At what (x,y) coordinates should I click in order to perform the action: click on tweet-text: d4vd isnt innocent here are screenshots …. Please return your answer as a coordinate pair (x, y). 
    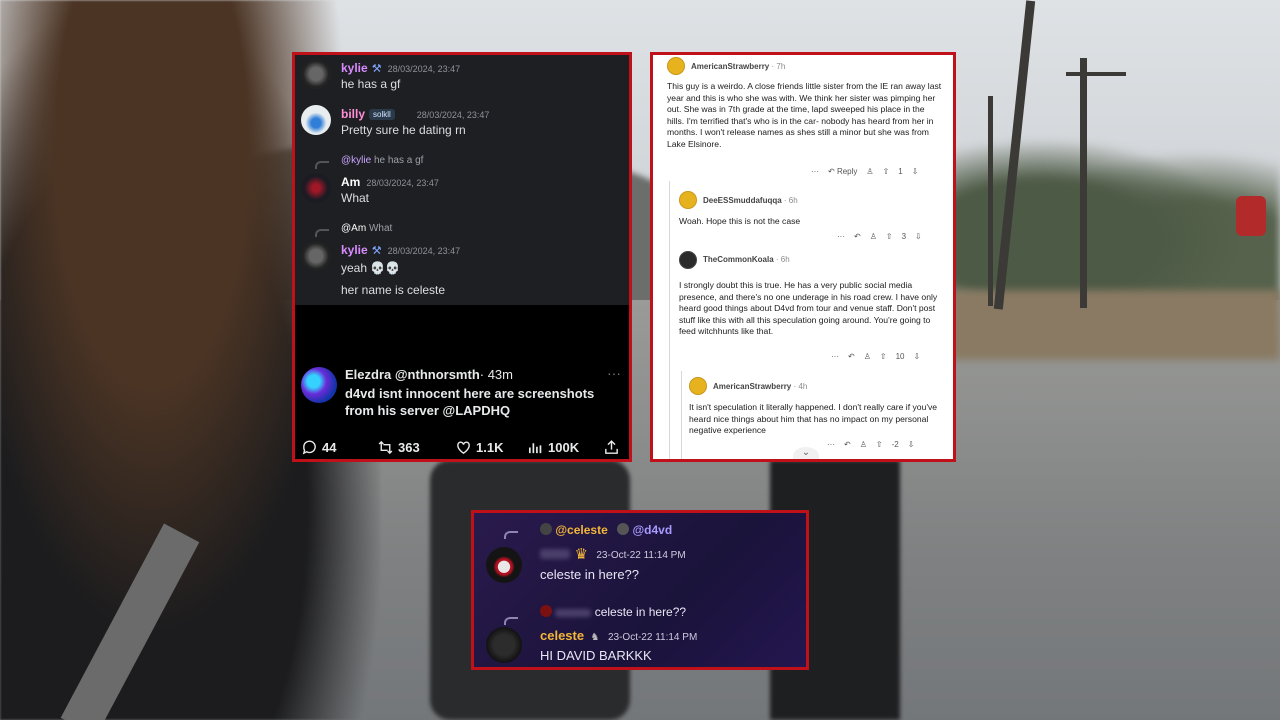
    Looking at the image, I should click on (470, 402).